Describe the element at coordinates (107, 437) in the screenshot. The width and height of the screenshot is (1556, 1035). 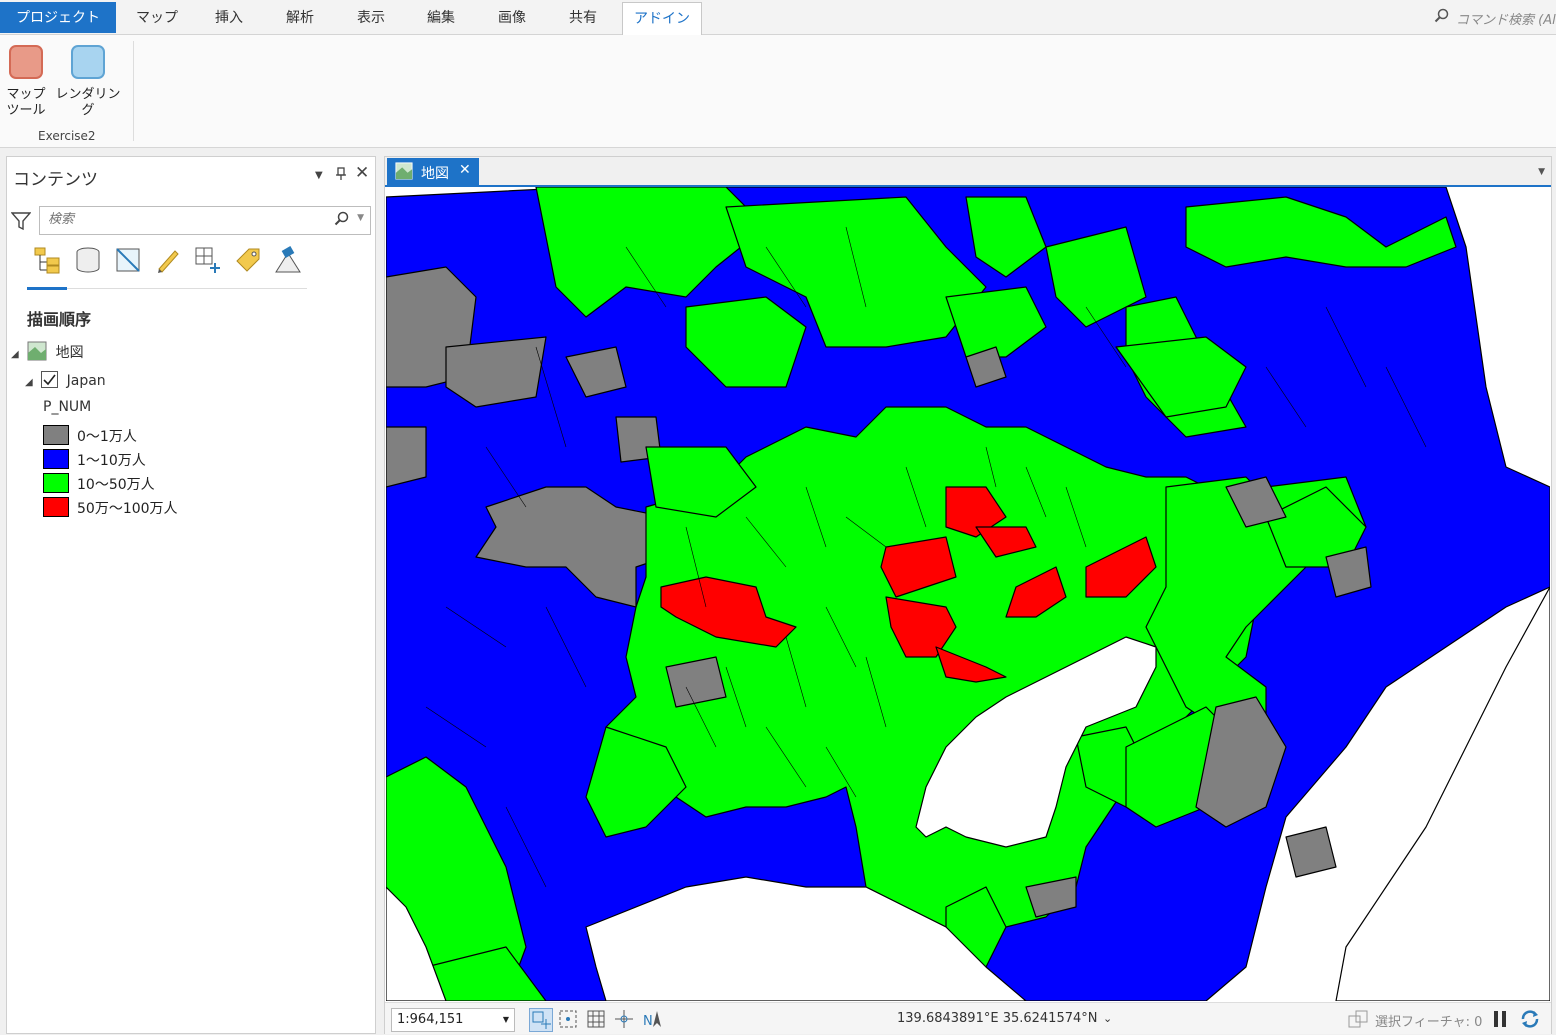
I see `legend-label: 0〜1万人` at that location.